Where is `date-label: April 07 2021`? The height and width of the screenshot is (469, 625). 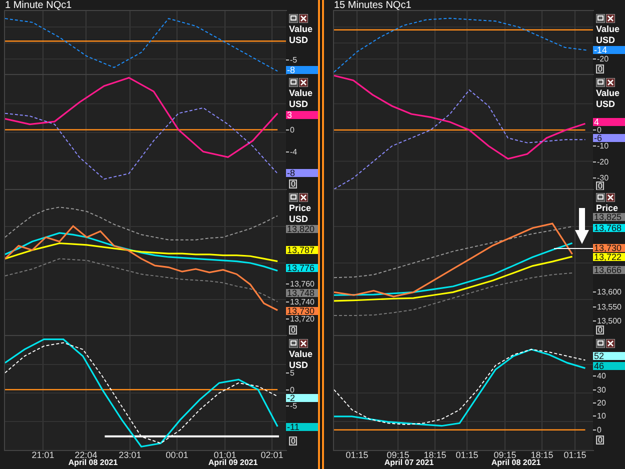
date-label: April 07 2021 is located at coordinates (409, 463).